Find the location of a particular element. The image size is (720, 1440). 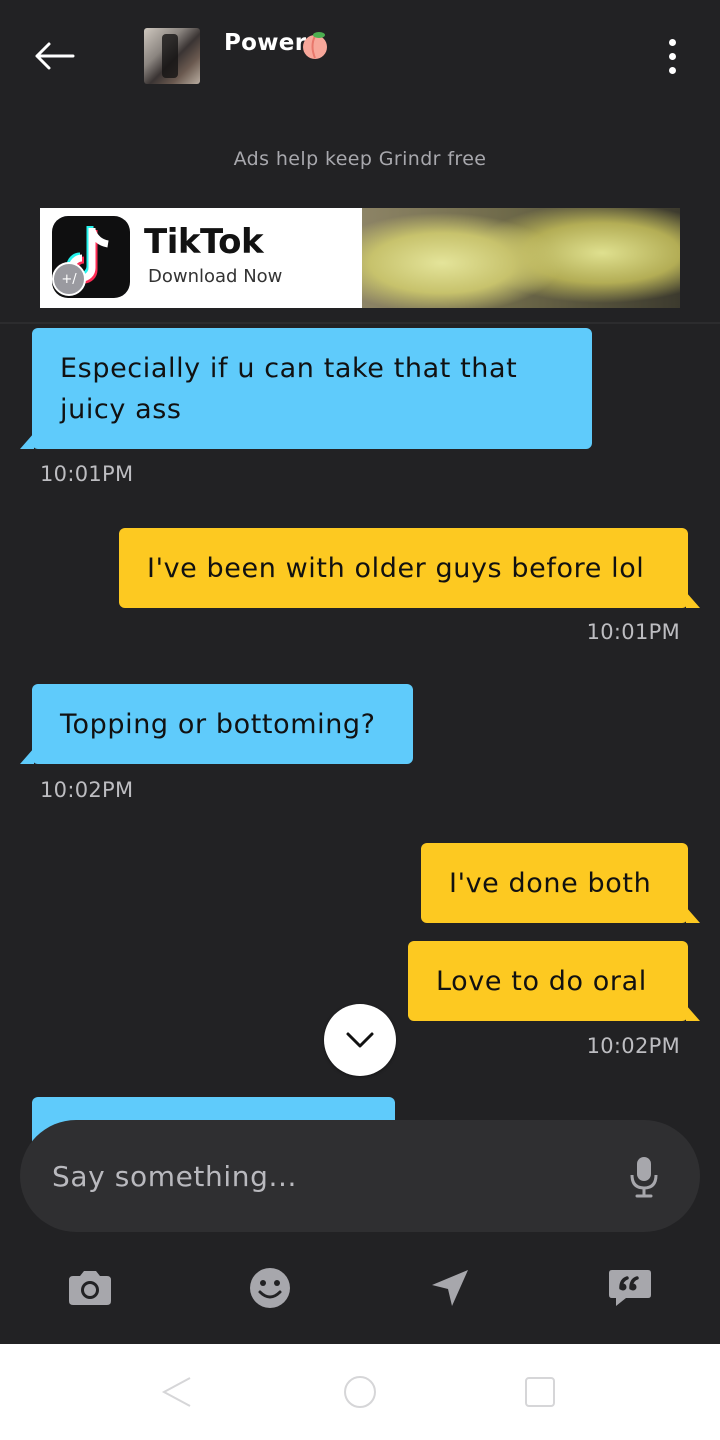

ad-banner: +/ TikTok Download Now is located at coordinates (360, 258).